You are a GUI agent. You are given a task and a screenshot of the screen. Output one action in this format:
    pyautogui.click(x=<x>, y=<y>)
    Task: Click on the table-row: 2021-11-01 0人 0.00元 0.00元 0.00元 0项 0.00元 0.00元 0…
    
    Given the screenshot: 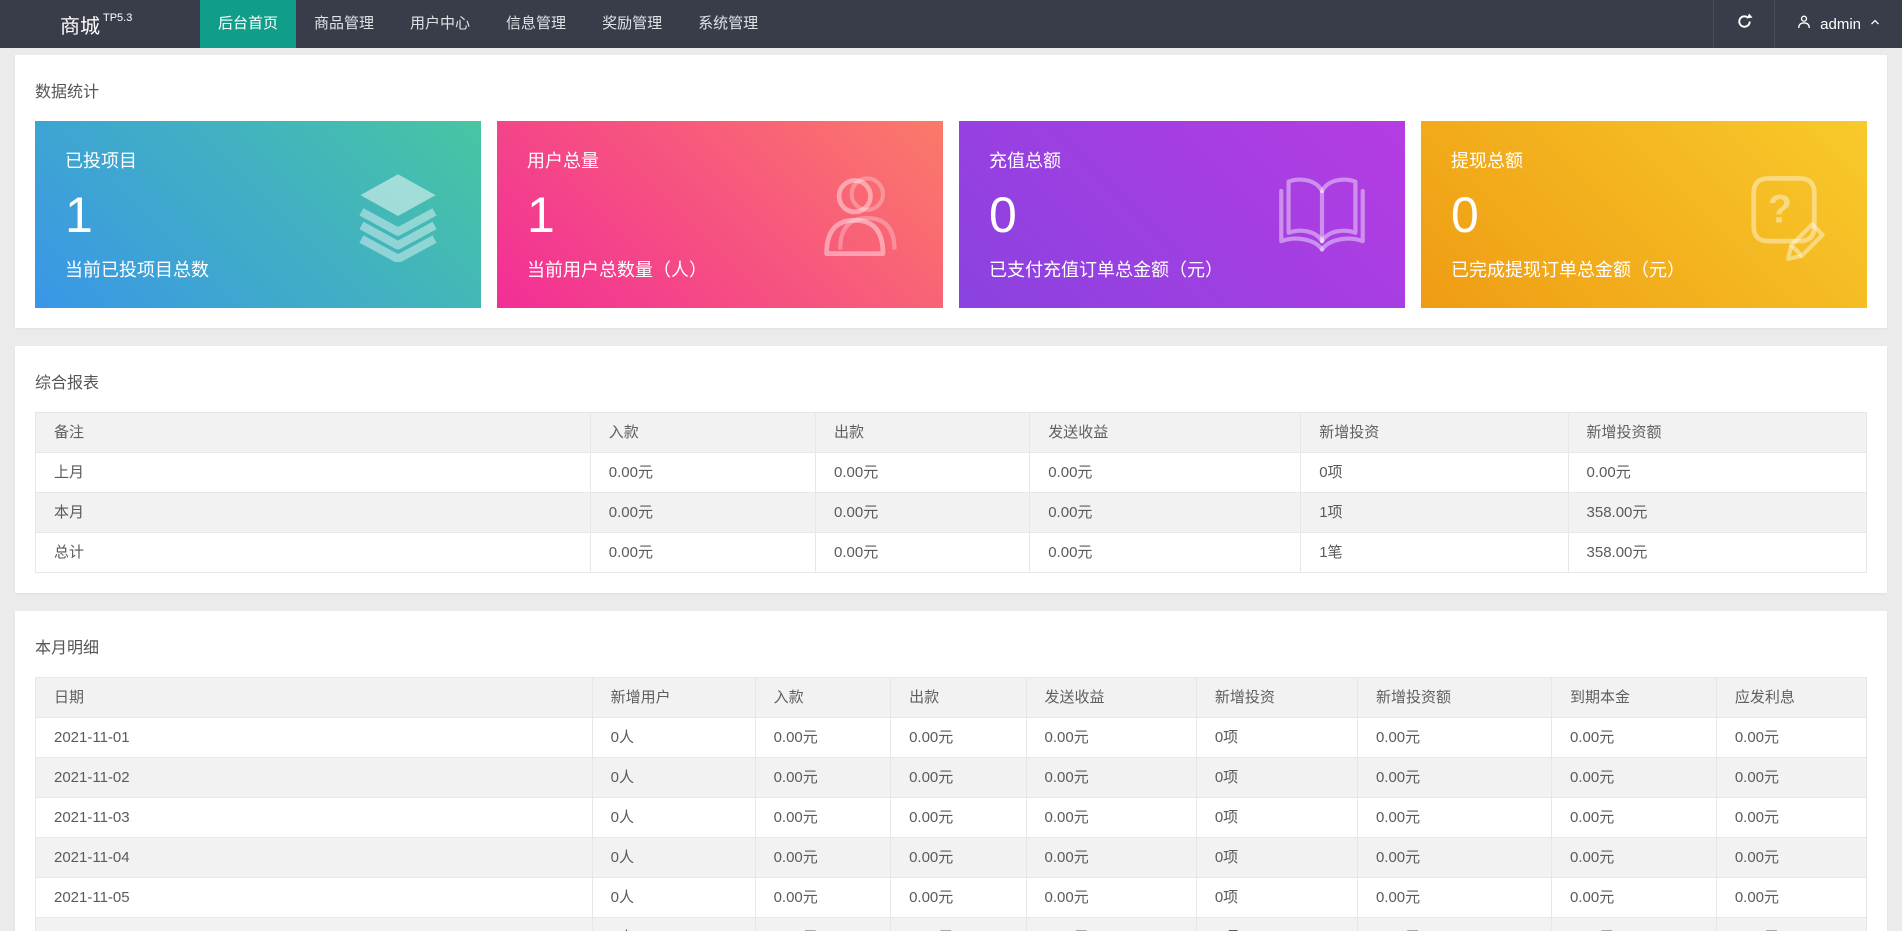 What is the action you would take?
    pyautogui.click(x=951, y=737)
    